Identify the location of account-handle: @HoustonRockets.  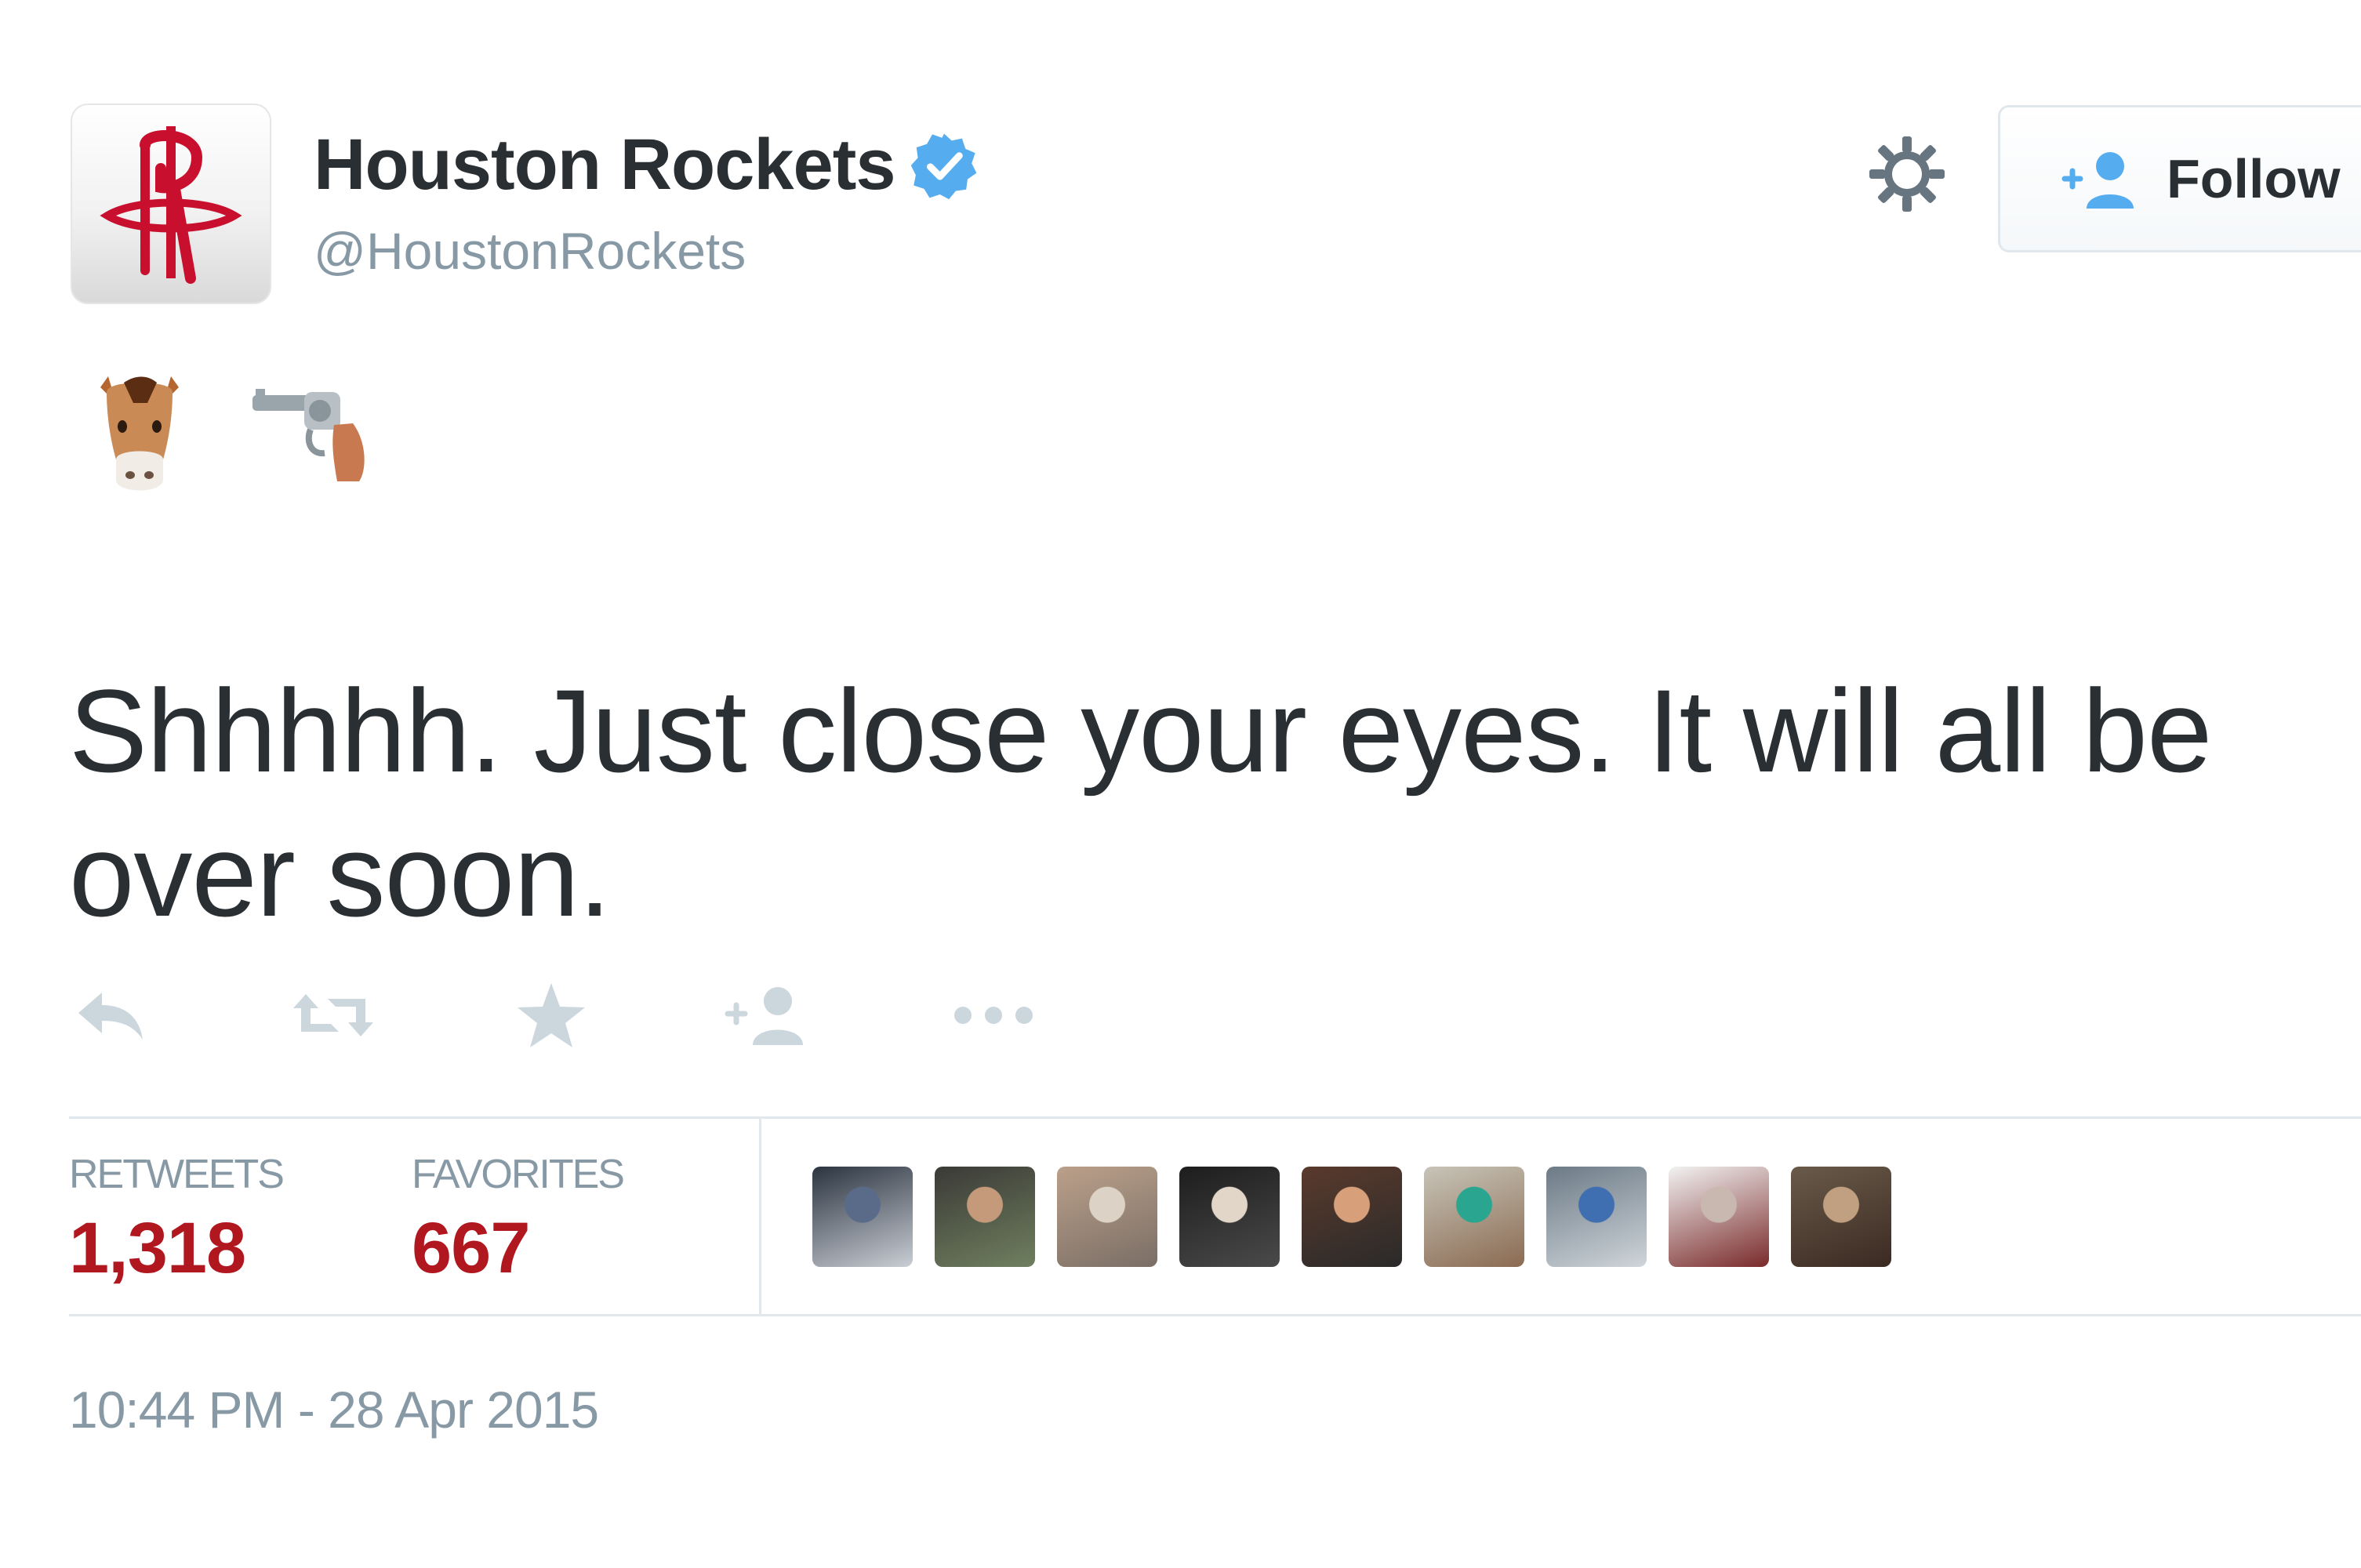
(530, 251).